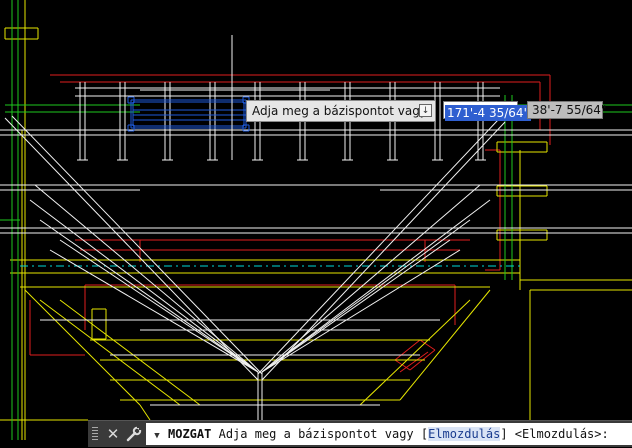 This screenshot has height=448, width=632. What do you see at coordinates (554, 434) in the screenshot?
I see `command-prompt-suffix: ] <Elmozdulás>:` at bounding box center [554, 434].